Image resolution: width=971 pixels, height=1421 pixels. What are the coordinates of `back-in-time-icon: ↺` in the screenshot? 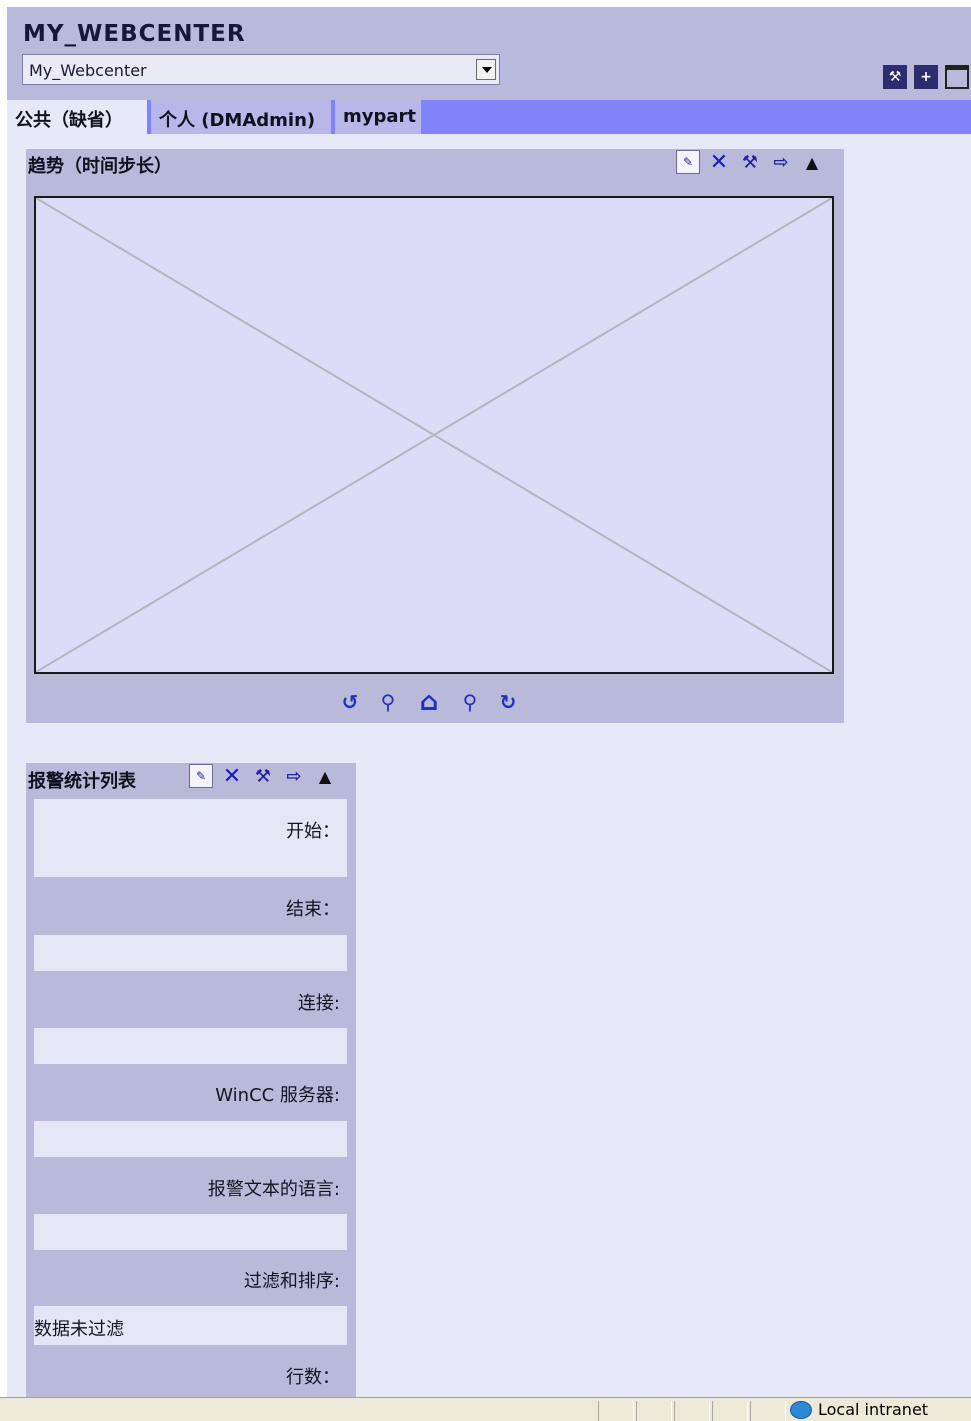 It's located at (350, 702).